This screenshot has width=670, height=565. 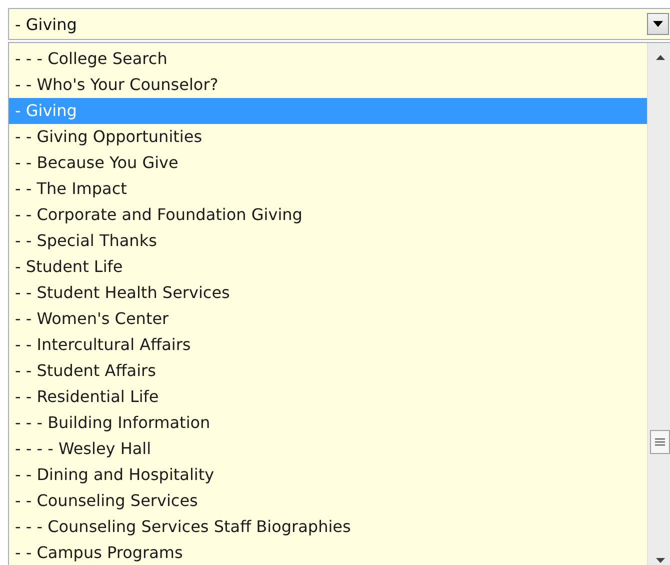 I want to click on list-option: - - The Impact, so click(x=328, y=189).